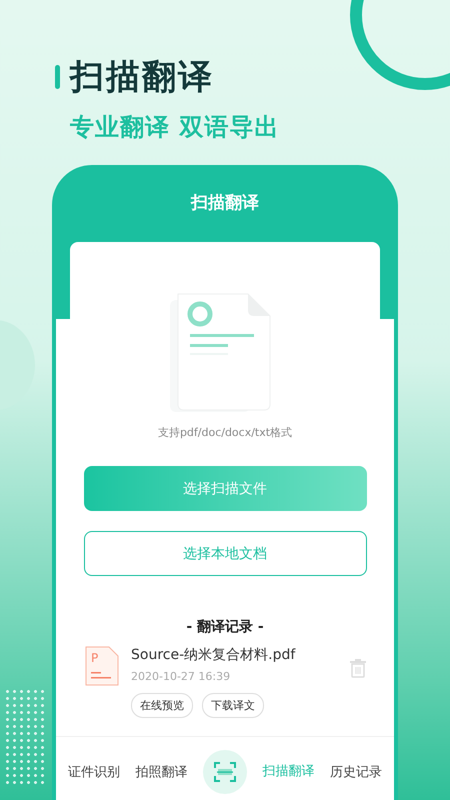 The image size is (450, 800). I want to click on section-title: - 翻译记录 -, so click(225, 627).